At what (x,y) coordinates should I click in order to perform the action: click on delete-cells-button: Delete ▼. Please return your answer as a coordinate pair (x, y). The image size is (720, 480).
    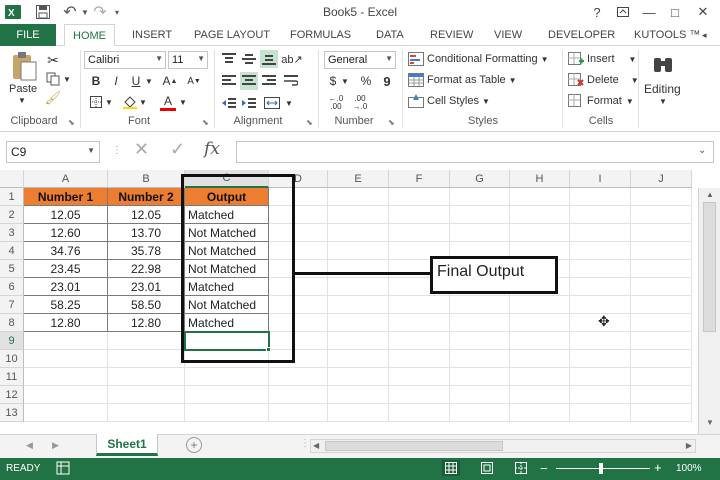
    Looking at the image, I should click on (603, 80).